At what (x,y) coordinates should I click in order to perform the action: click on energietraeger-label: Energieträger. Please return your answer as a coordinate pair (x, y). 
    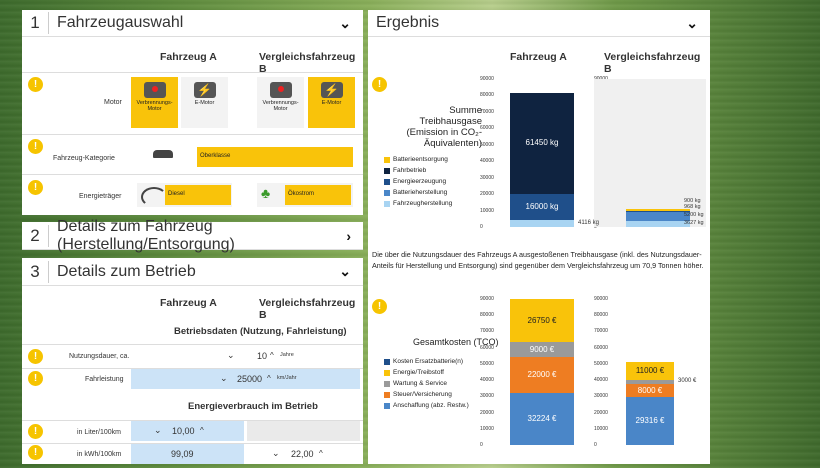
    Looking at the image, I should click on (100, 196).